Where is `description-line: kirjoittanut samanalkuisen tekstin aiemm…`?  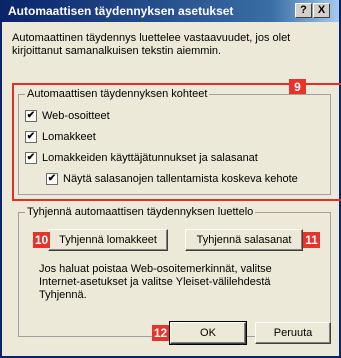 description-line: kirjoittanut samanalkuisen tekstin aiemm… is located at coordinates (117, 51).